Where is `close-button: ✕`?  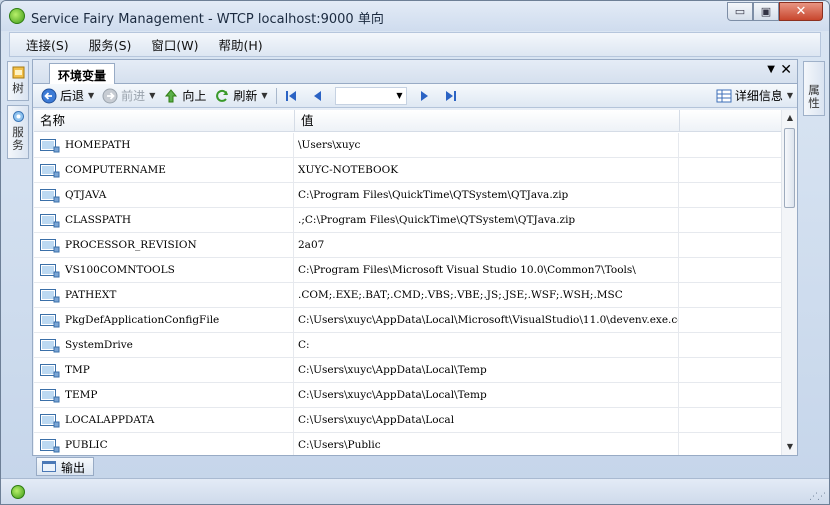 close-button: ✕ is located at coordinates (801, 11).